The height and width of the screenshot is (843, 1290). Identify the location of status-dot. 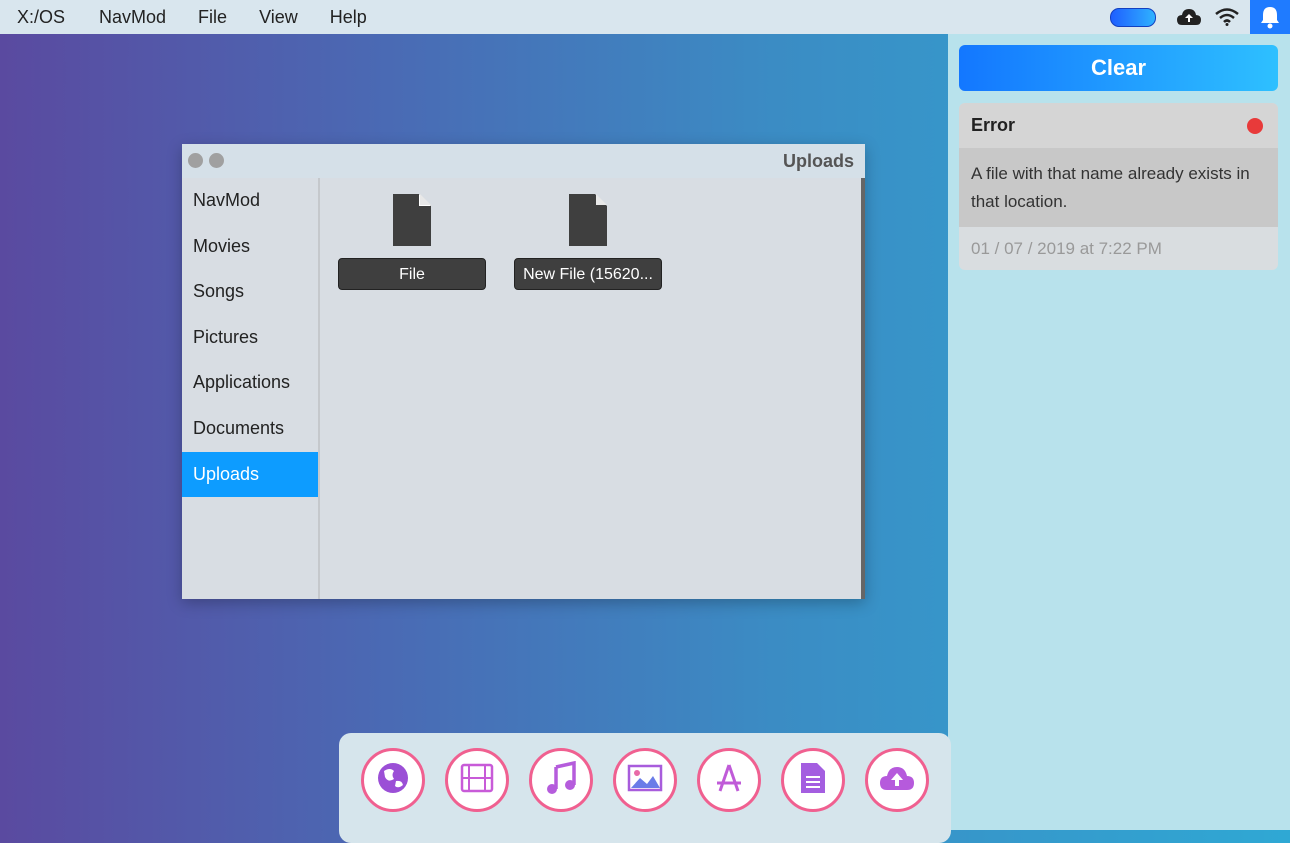
(1255, 126).